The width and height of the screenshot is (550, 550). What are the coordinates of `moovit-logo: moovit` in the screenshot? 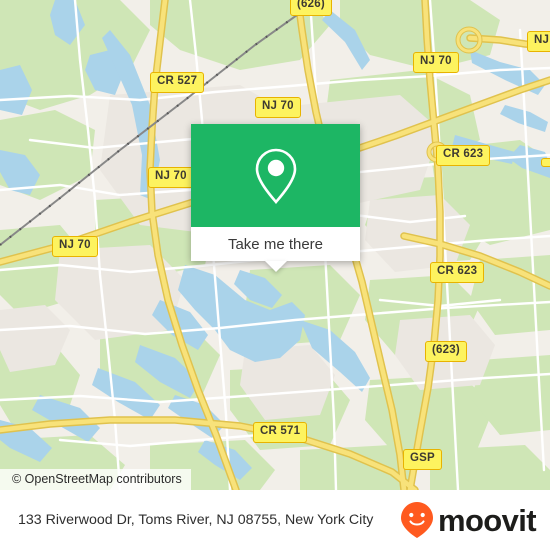 It's located at (468, 520).